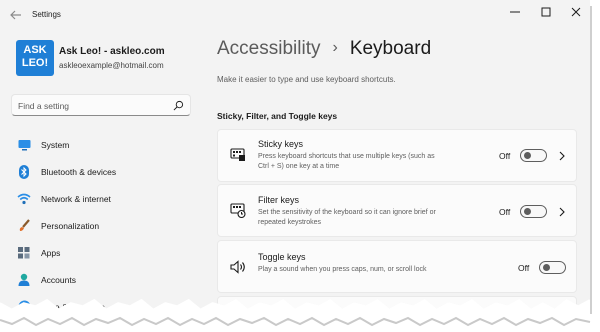  I want to click on speaker-icon, so click(237, 267).